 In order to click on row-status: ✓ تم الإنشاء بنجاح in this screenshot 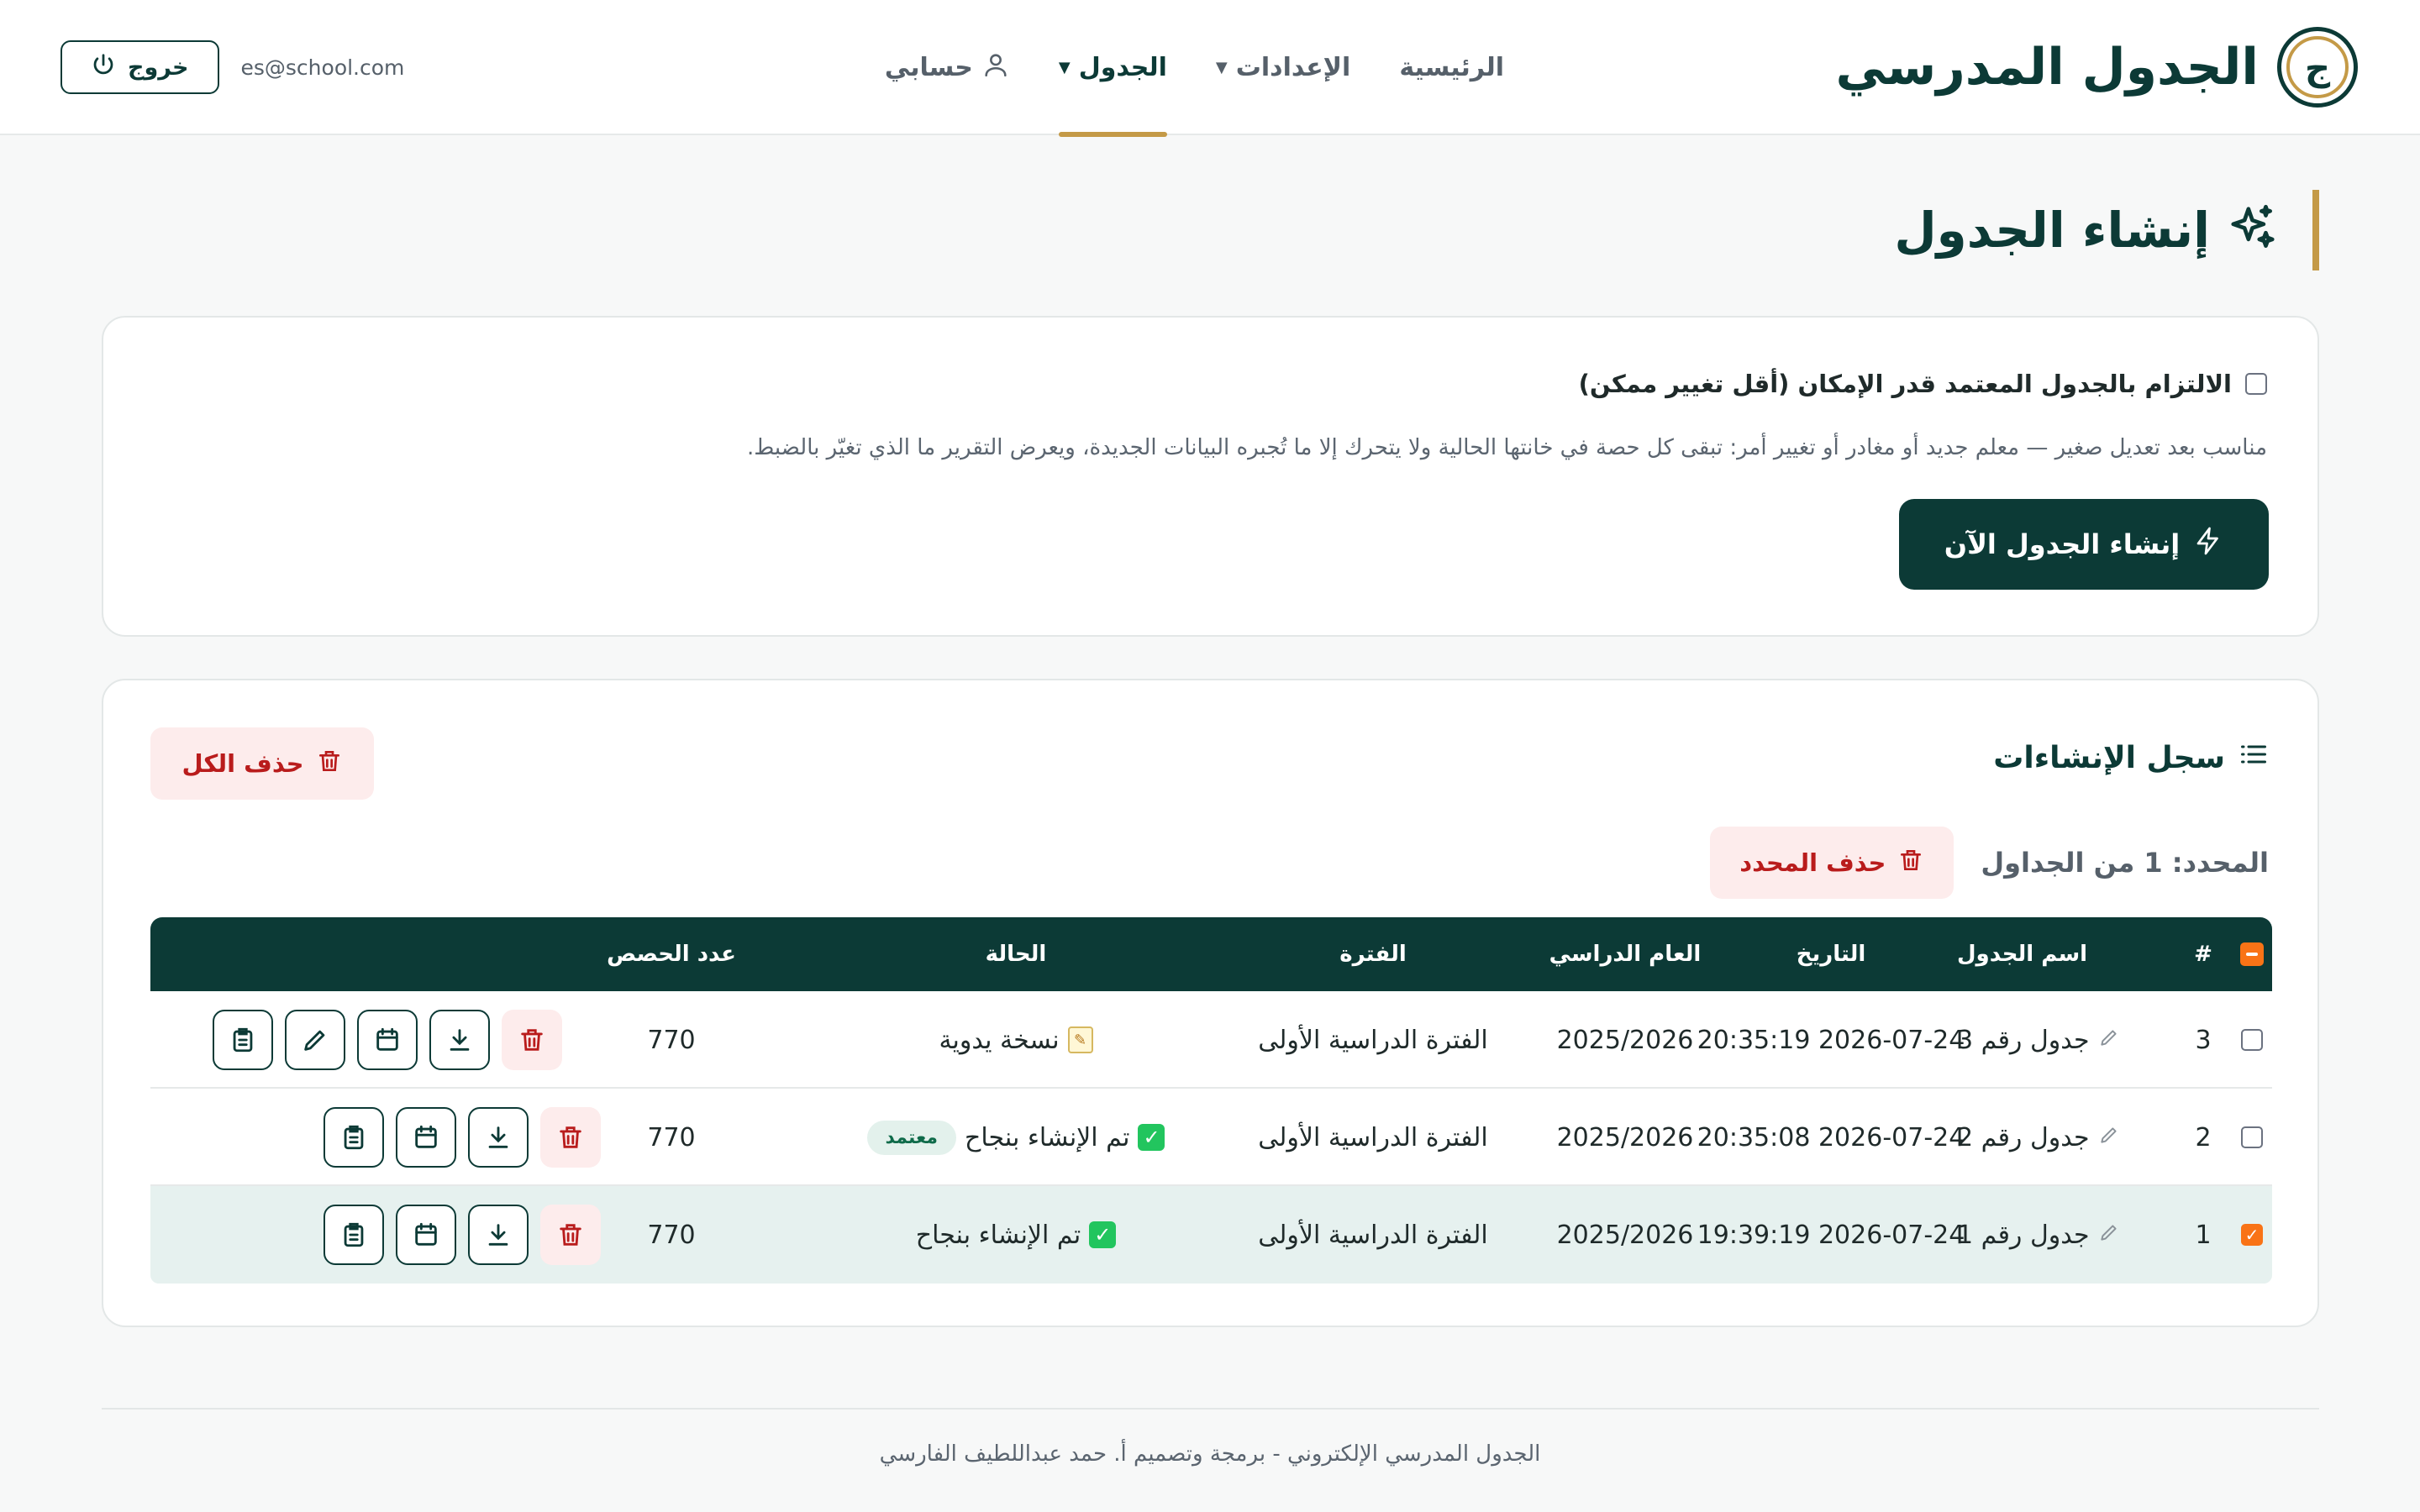, I will do `click(1016, 1235)`.